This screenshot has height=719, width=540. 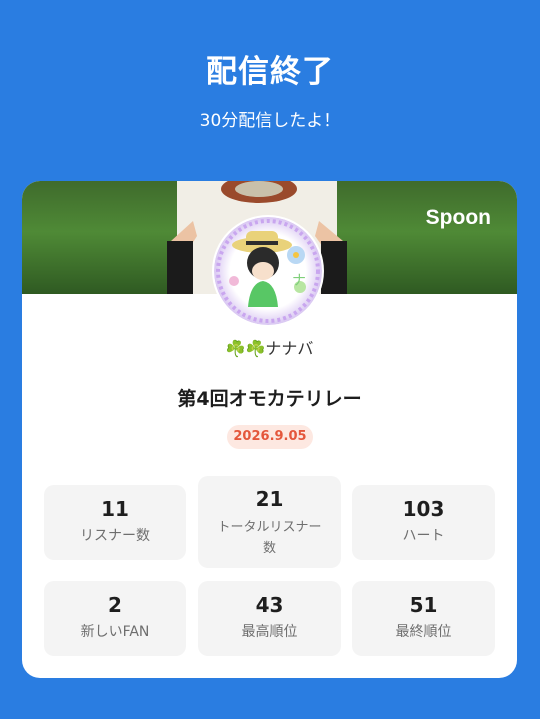 What do you see at coordinates (269, 632) in the screenshot?
I see `stat-label: 最高順位` at bounding box center [269, 632].